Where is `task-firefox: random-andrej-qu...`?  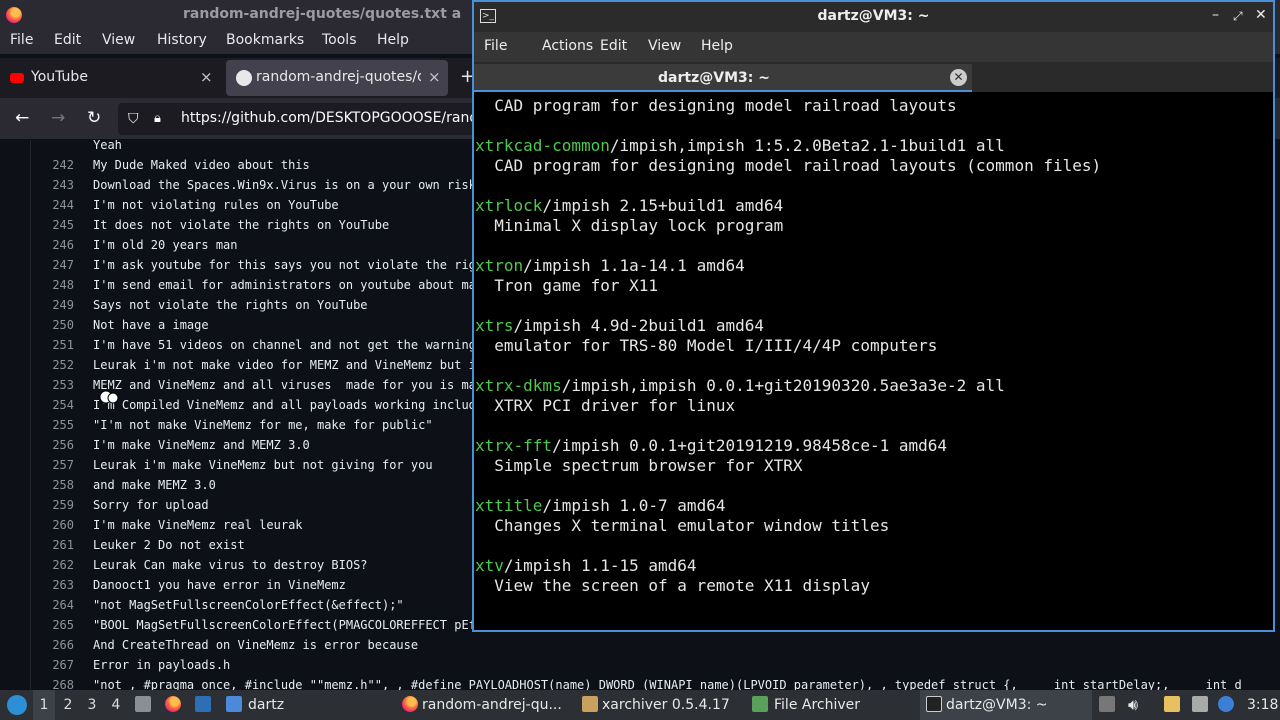 task-firefox: random-andrej-qu... is located at coordinates (484, 705).